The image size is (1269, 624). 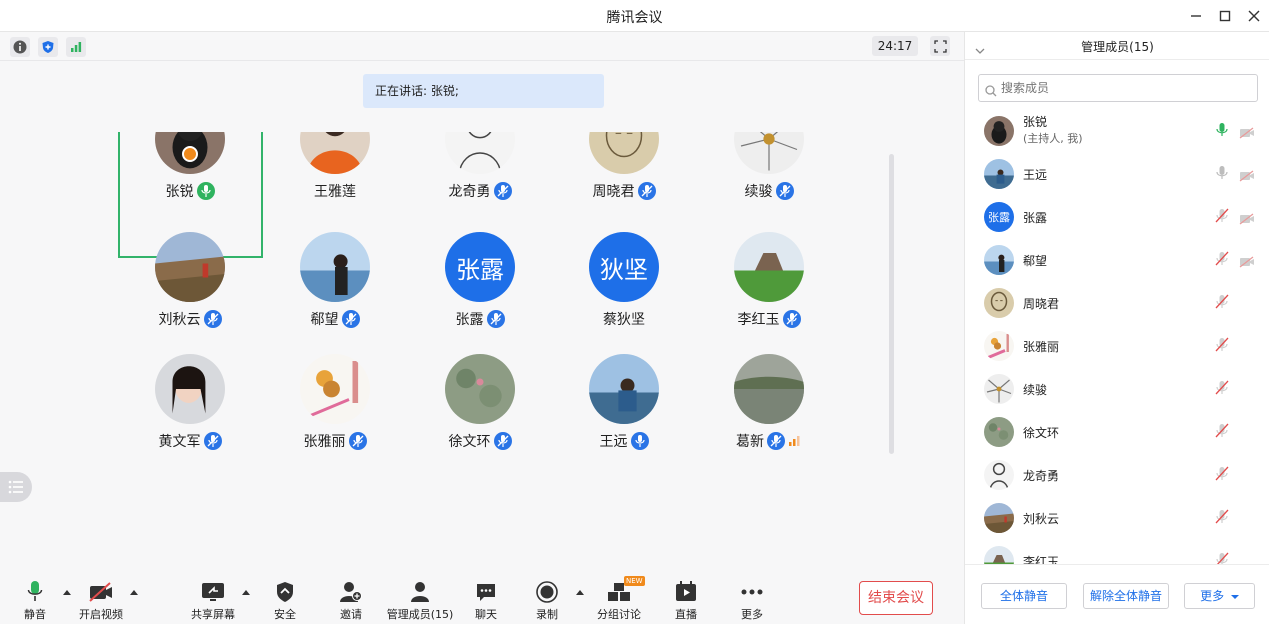 What do you see at coordinates (134, 592) in the screenshot?
I see `caret-up-icon` at bounding box center [134, 592].